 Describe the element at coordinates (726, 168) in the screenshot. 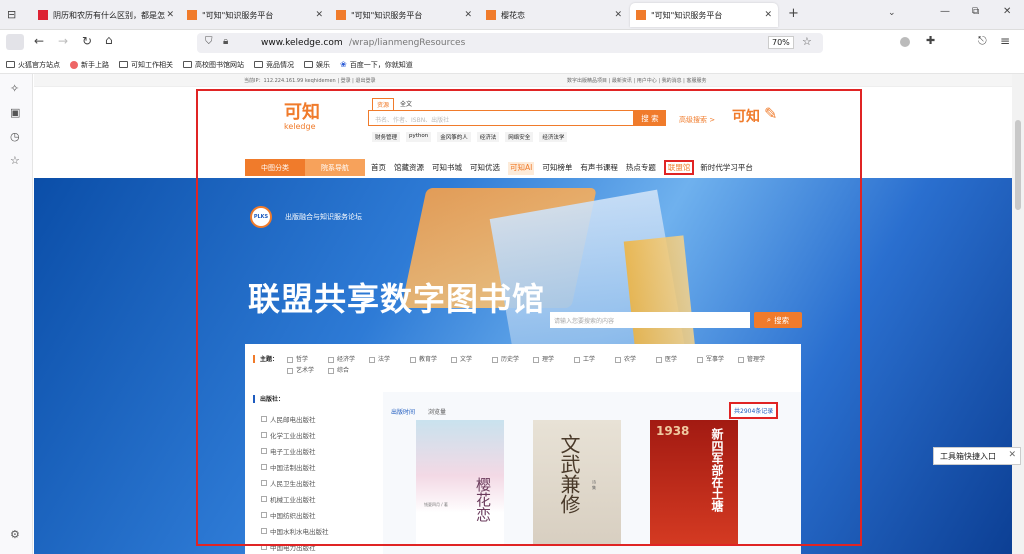

I see `nav-new-era-platform: 新时代学习平台` at that location.